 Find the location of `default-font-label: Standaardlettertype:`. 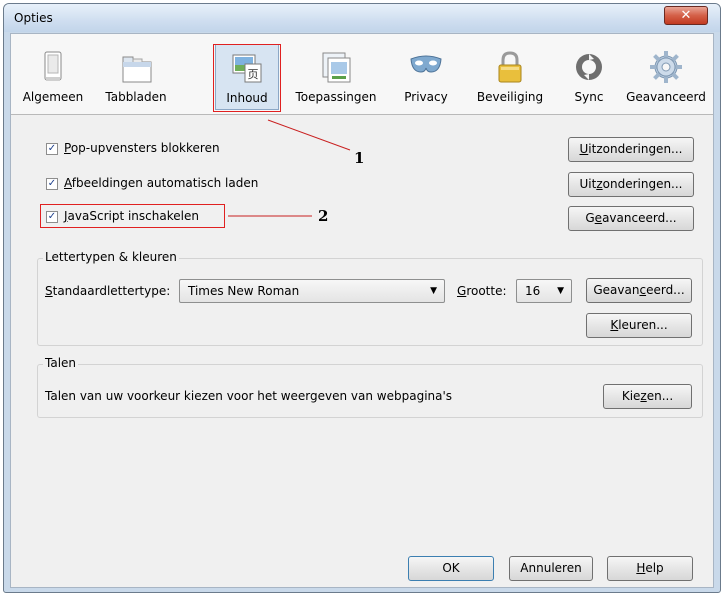

default-font-label: Standaardlettertype: is located at coordinates (108, 291).